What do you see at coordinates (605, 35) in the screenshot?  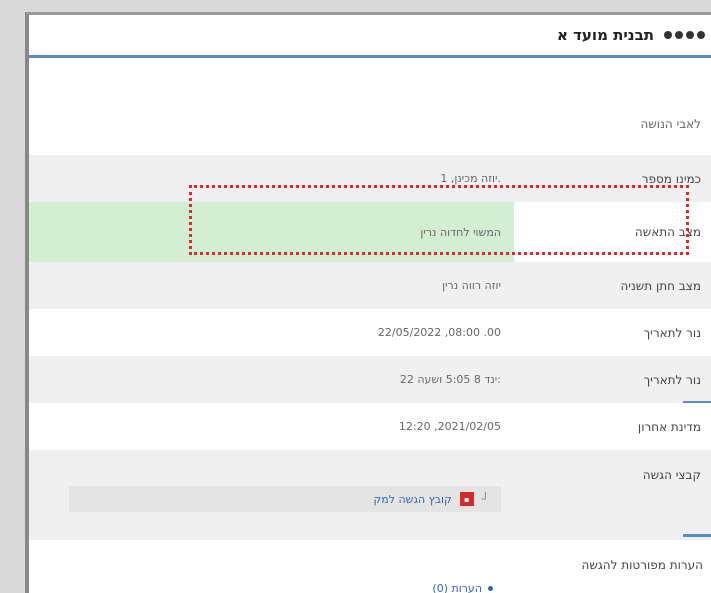 I see `page-title: תבנית מועד א` at bounding box center [605, 35].